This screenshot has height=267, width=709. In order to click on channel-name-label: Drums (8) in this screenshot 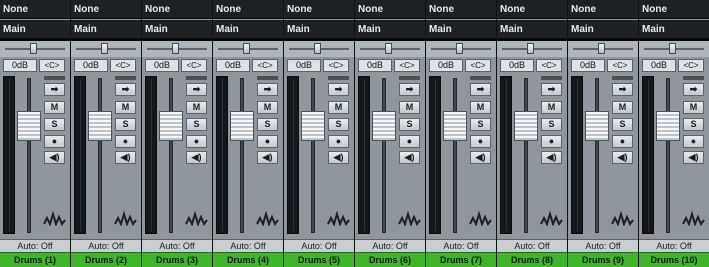, I will do `click(532, 259)`.